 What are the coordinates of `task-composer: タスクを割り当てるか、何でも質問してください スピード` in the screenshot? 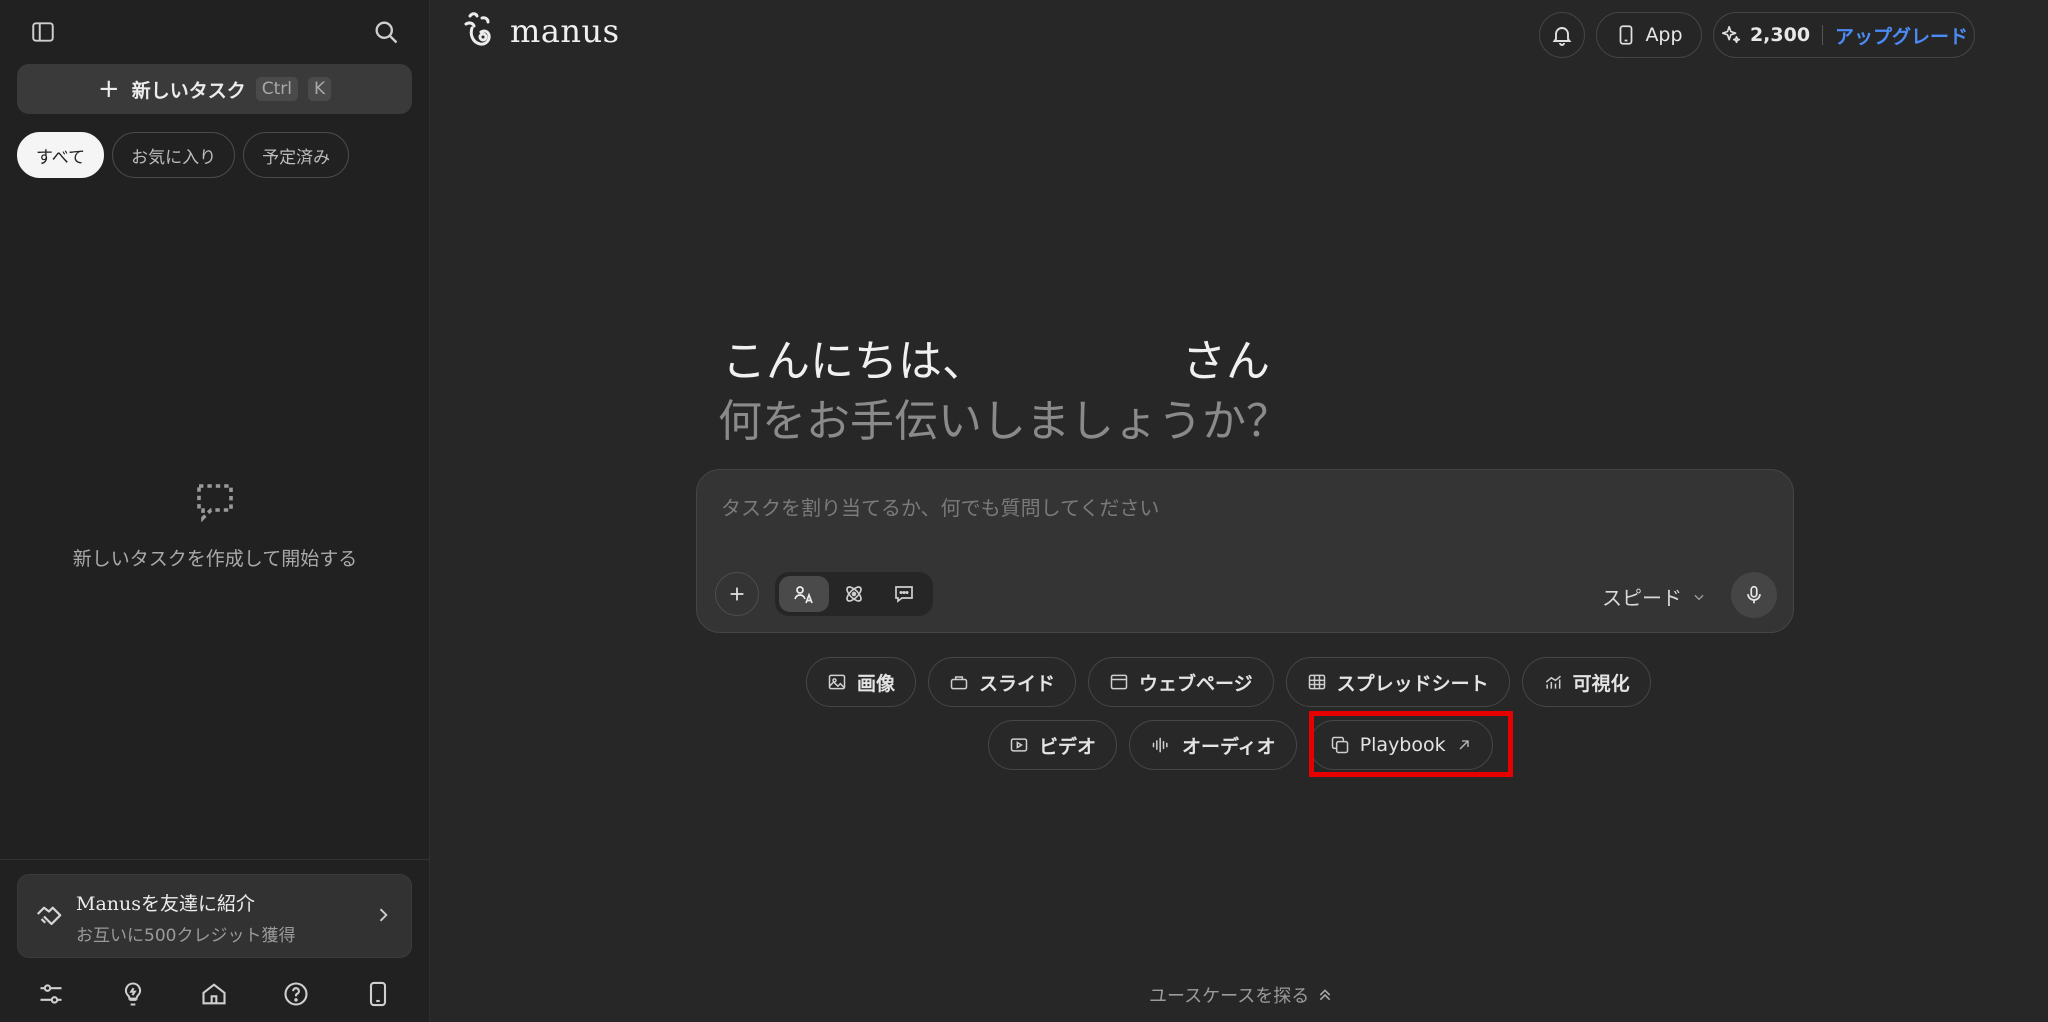 It's located at (1245, 551).